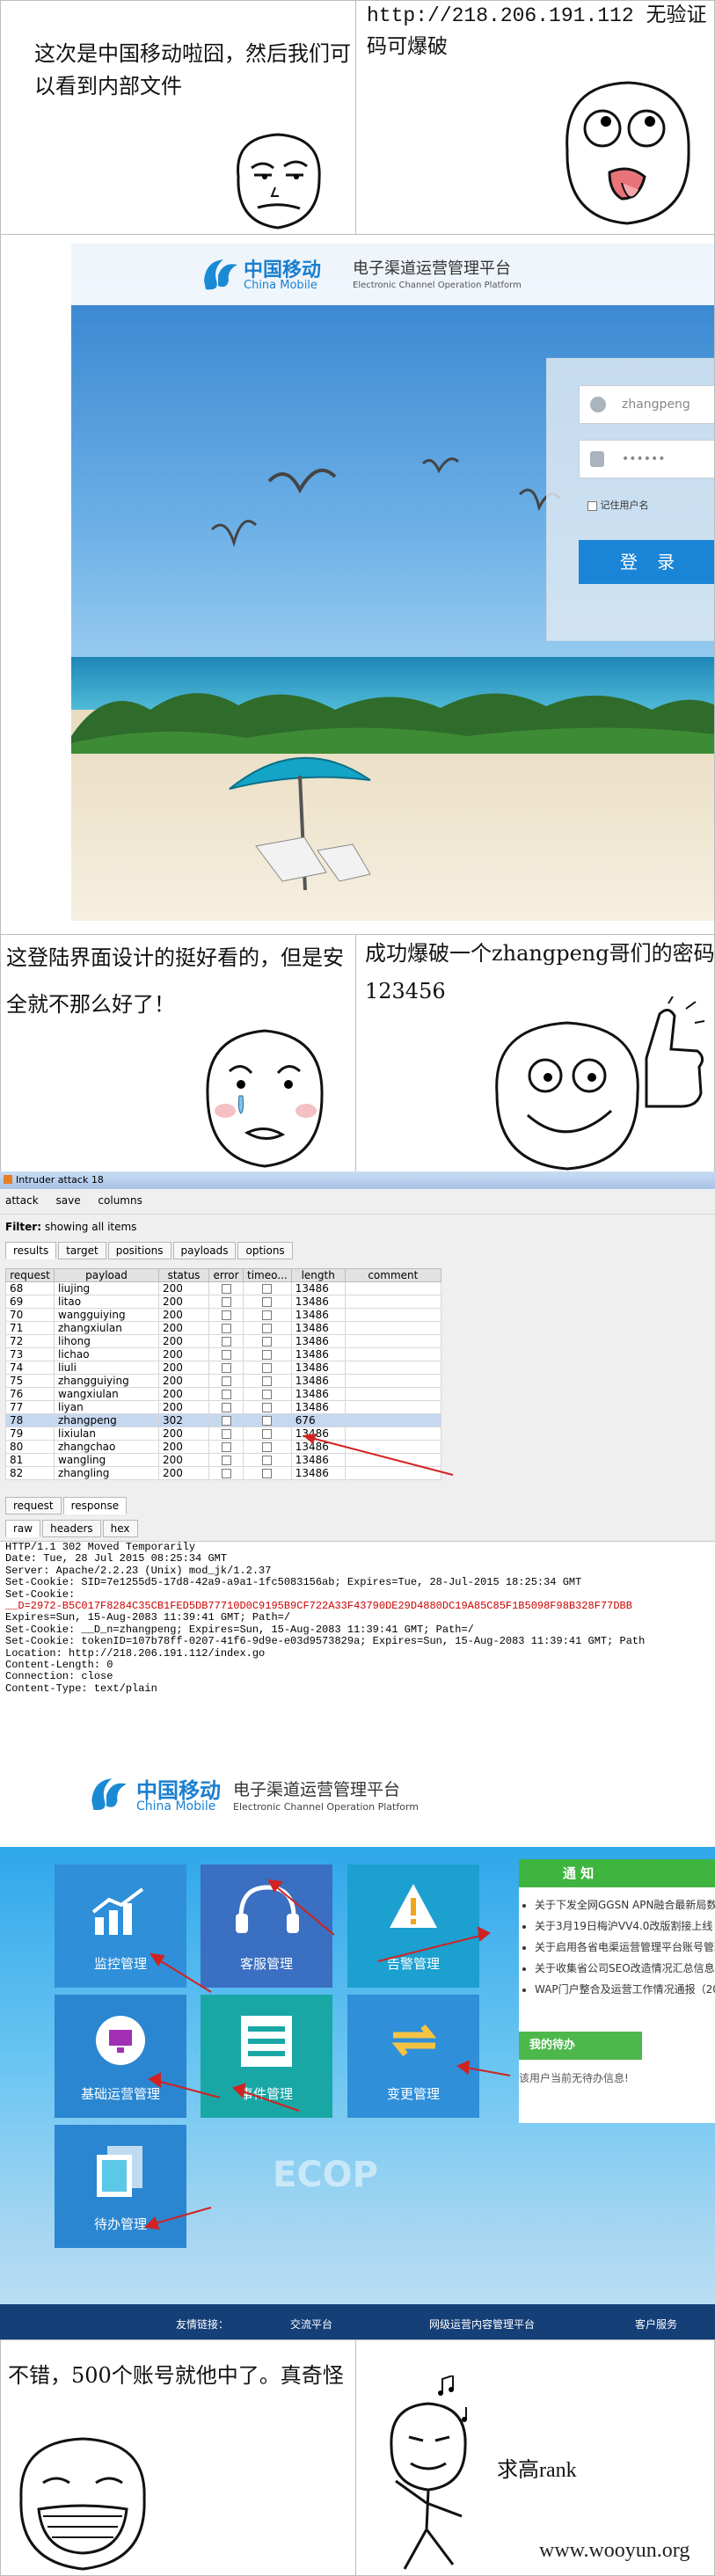 This screenshot has height=2576, width=715. What do you see at coordinates (106, 1434) in the screenshot?
I see `cell-payload: lixiulan` at bounding box center [106, 1434].